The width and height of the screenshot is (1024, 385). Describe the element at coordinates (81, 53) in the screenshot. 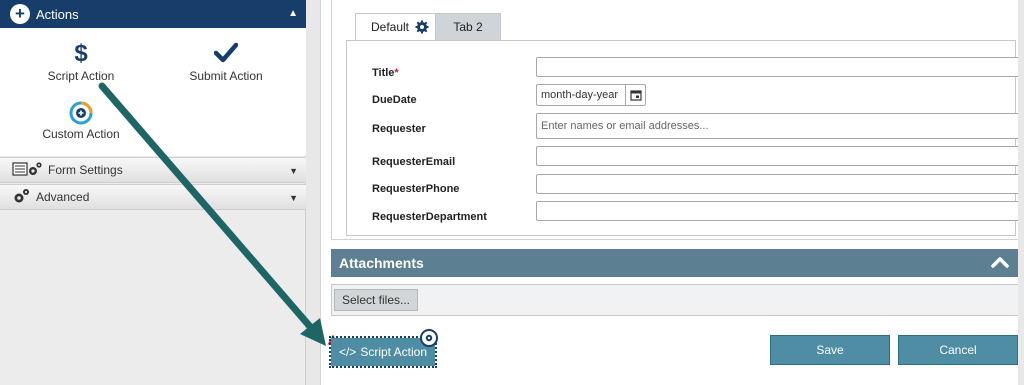

I see `dollar-icon: $` at that location.